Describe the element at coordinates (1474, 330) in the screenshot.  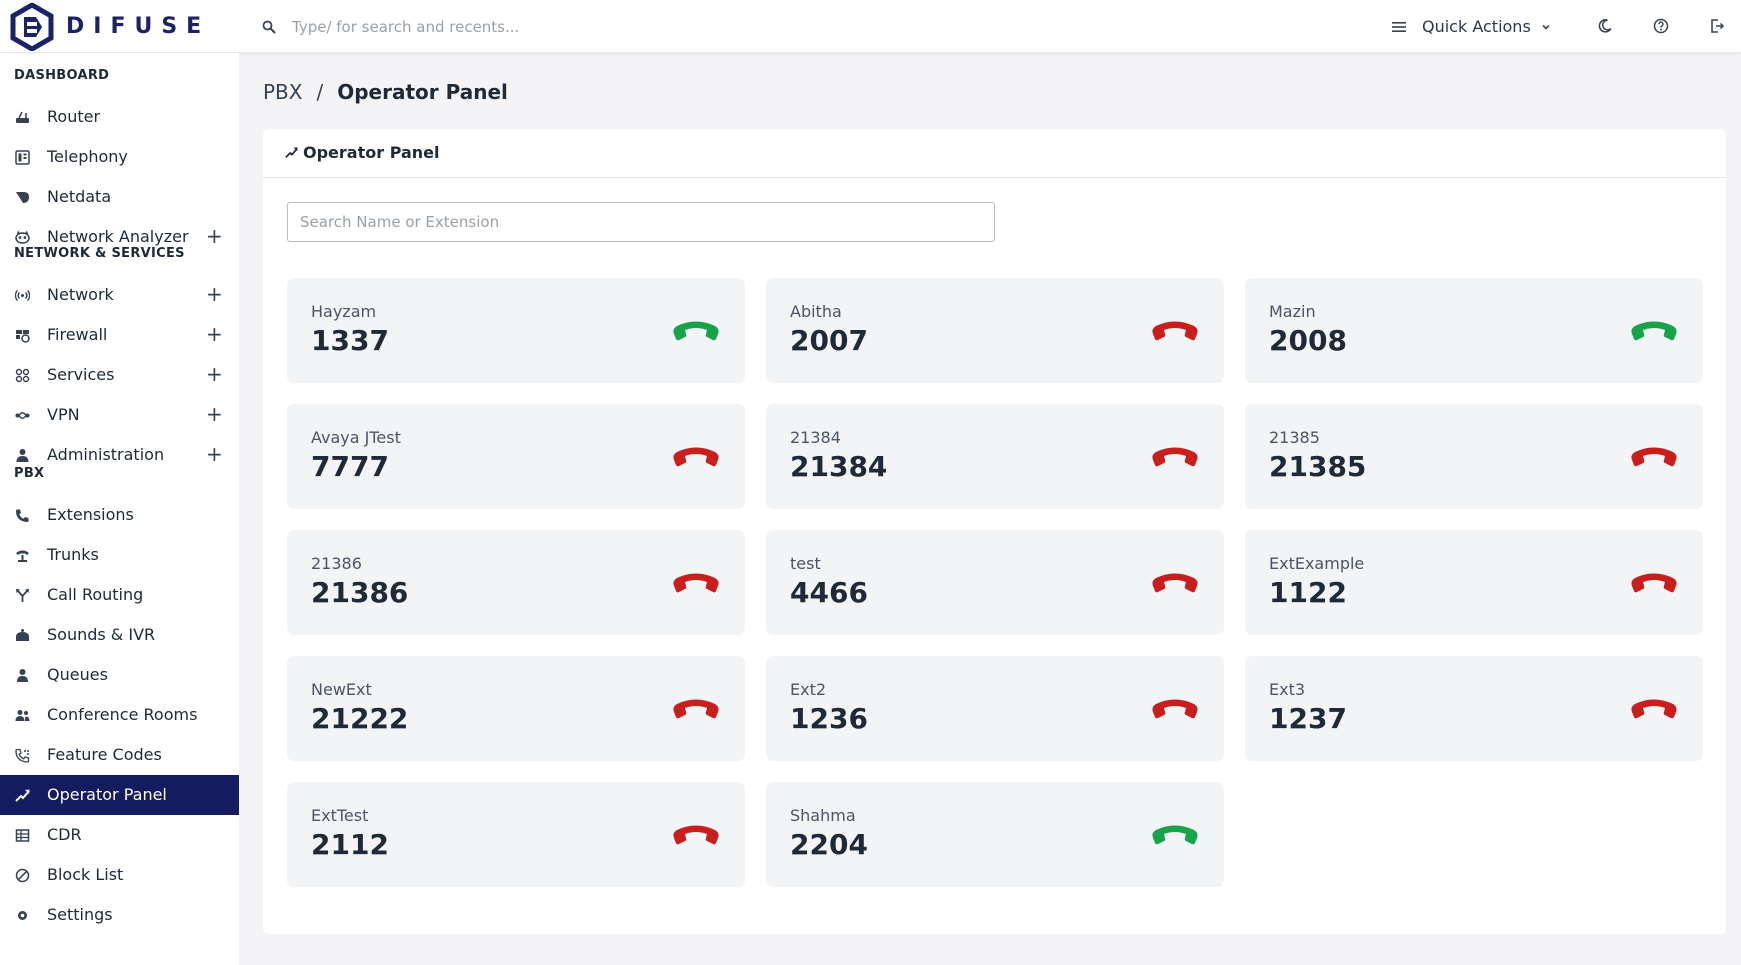
I see `extension-card: Mazin 2008` at that location.